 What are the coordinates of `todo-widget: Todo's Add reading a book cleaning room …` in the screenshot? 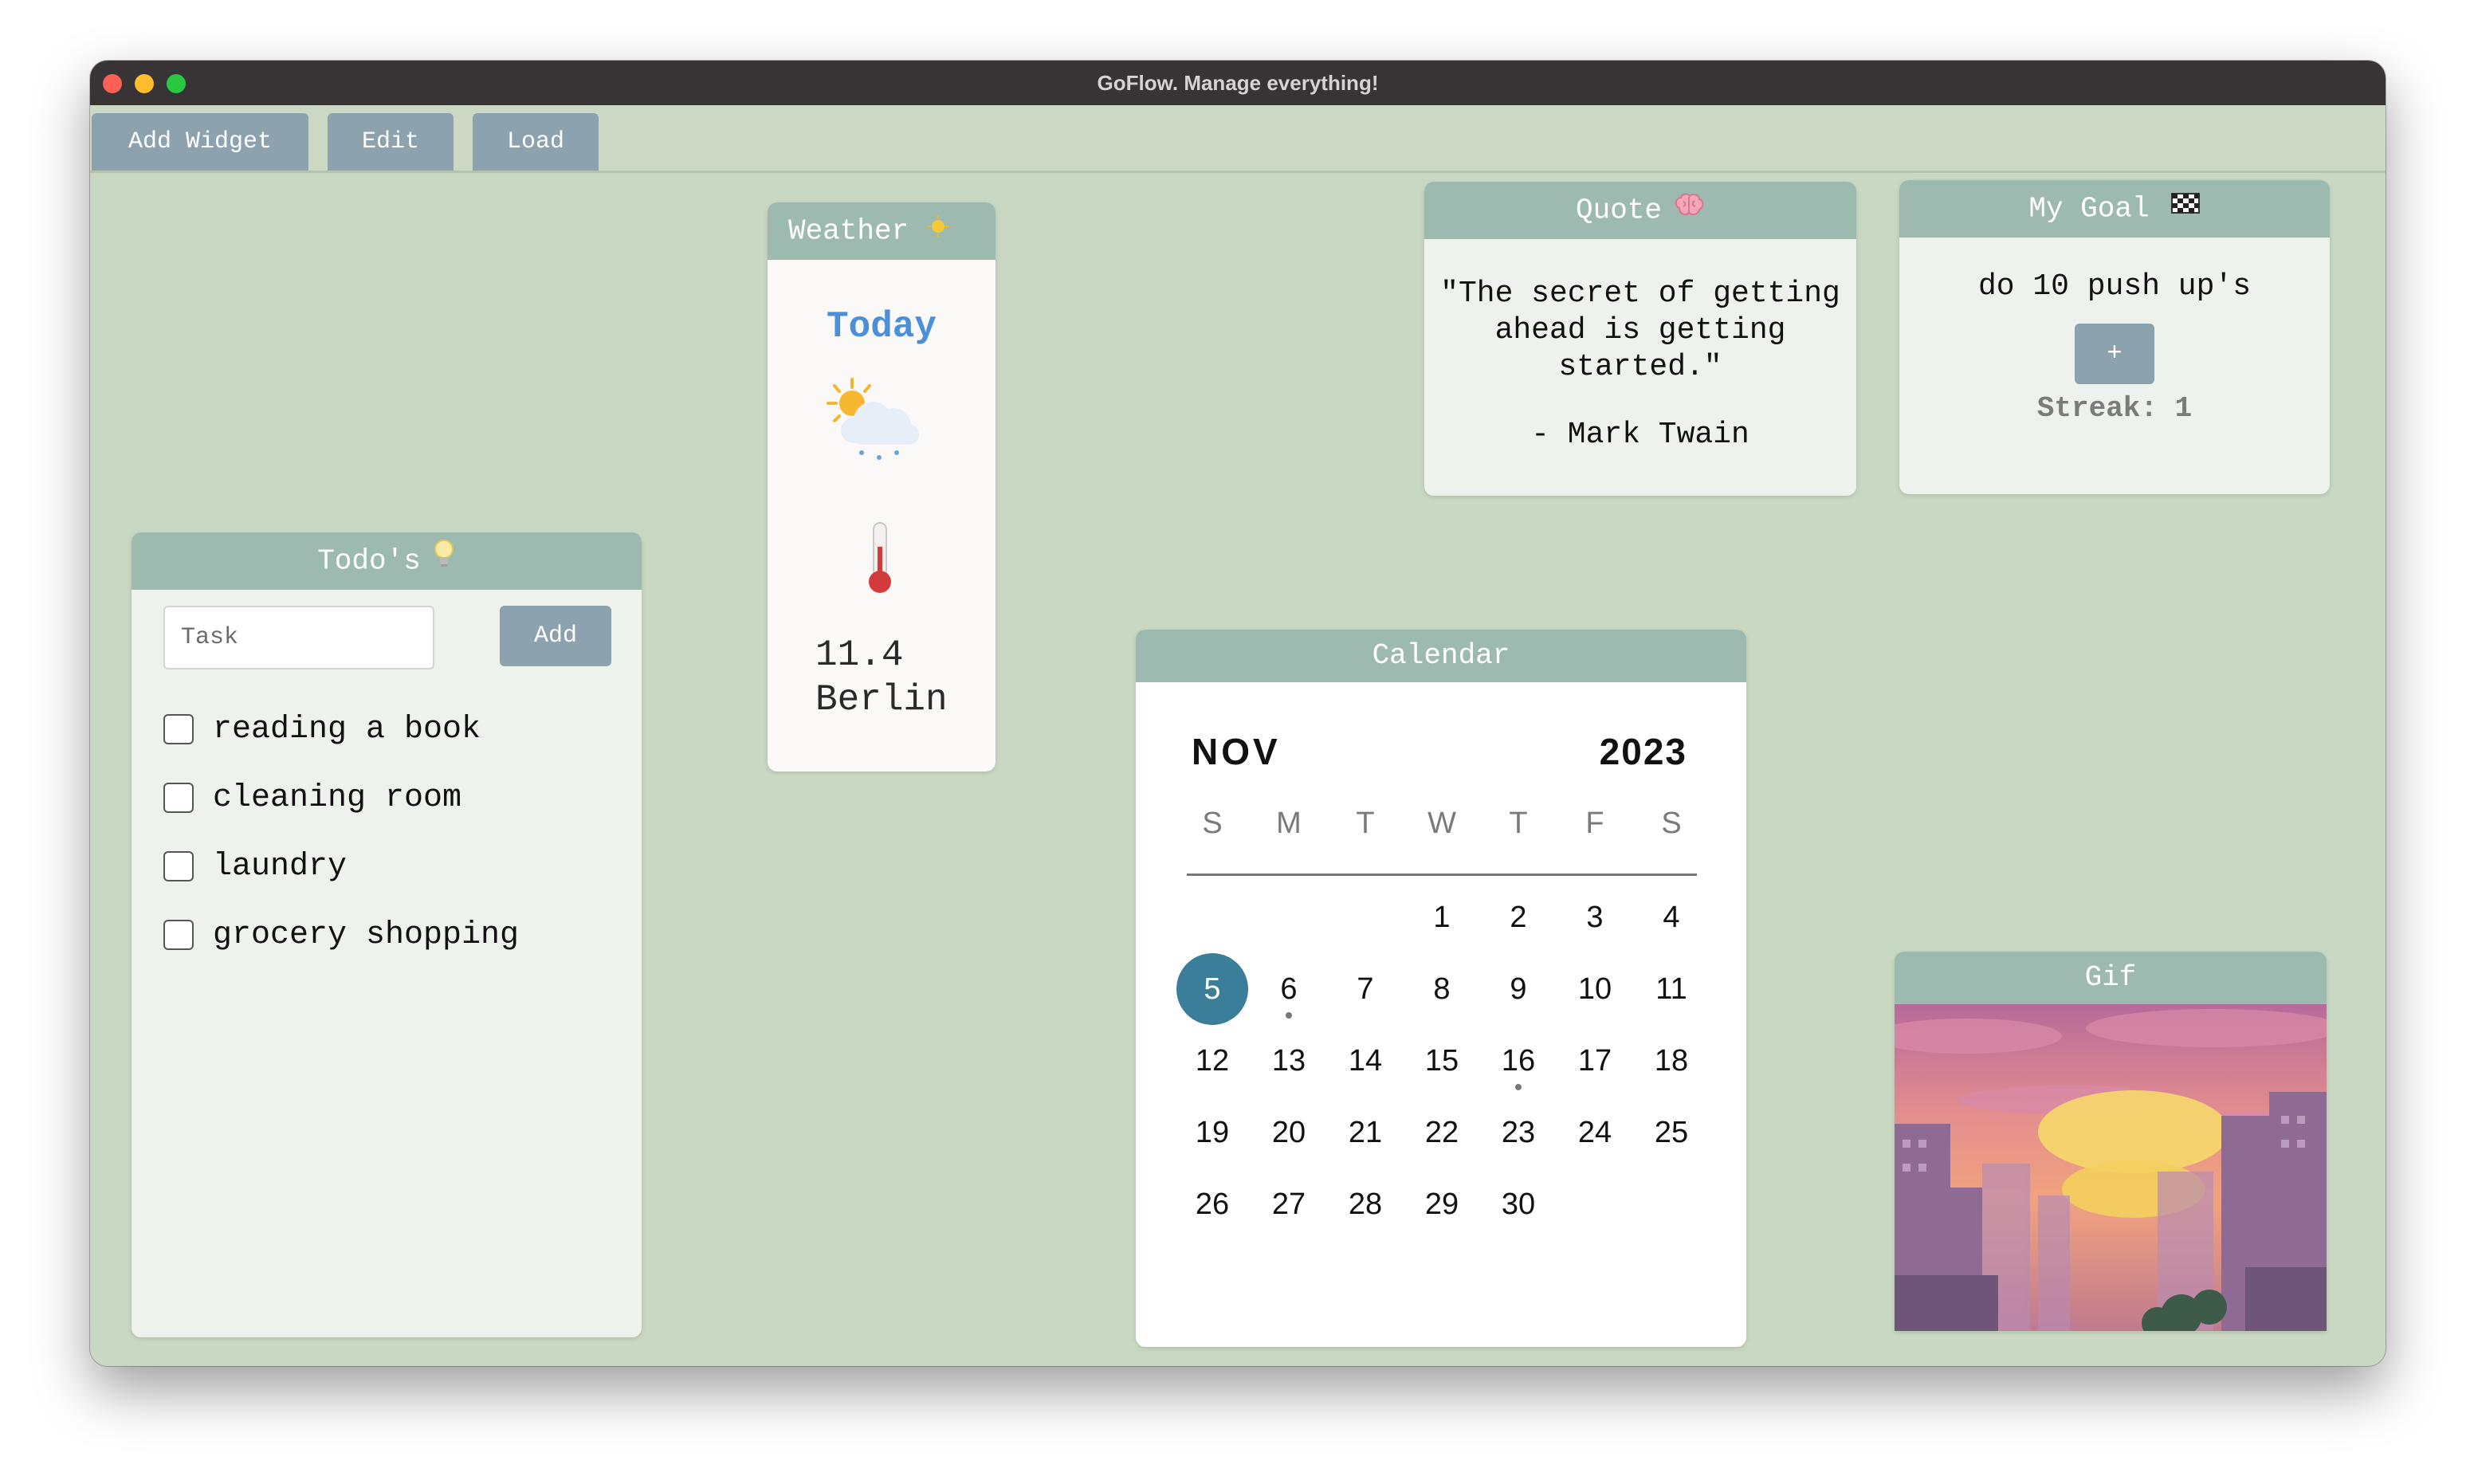 It's located at (387, 934).